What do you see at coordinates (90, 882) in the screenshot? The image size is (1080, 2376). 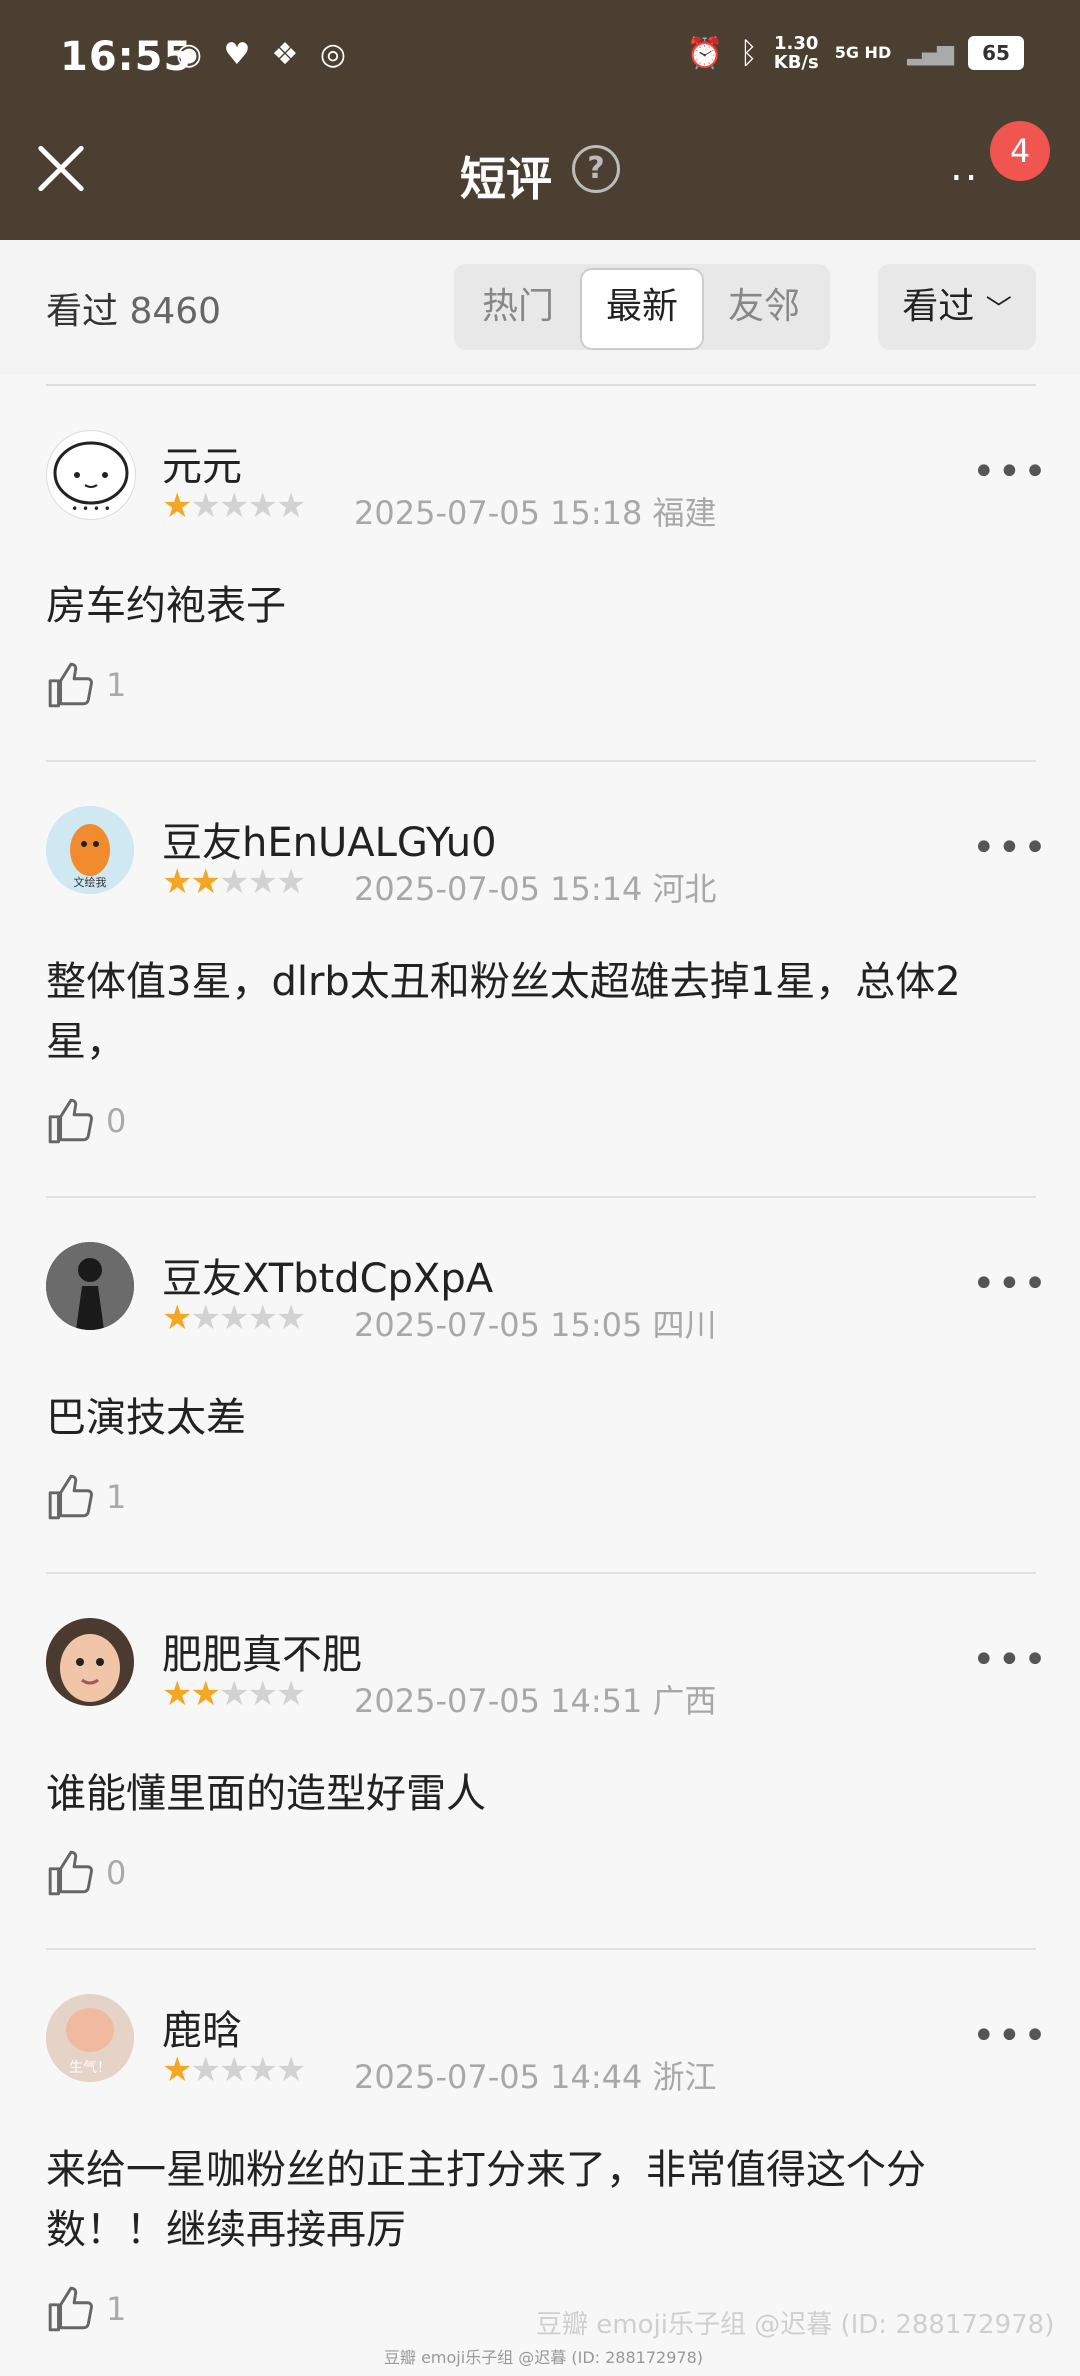 I see `svg-text: 文绘我` at bounding box center [90, 882].